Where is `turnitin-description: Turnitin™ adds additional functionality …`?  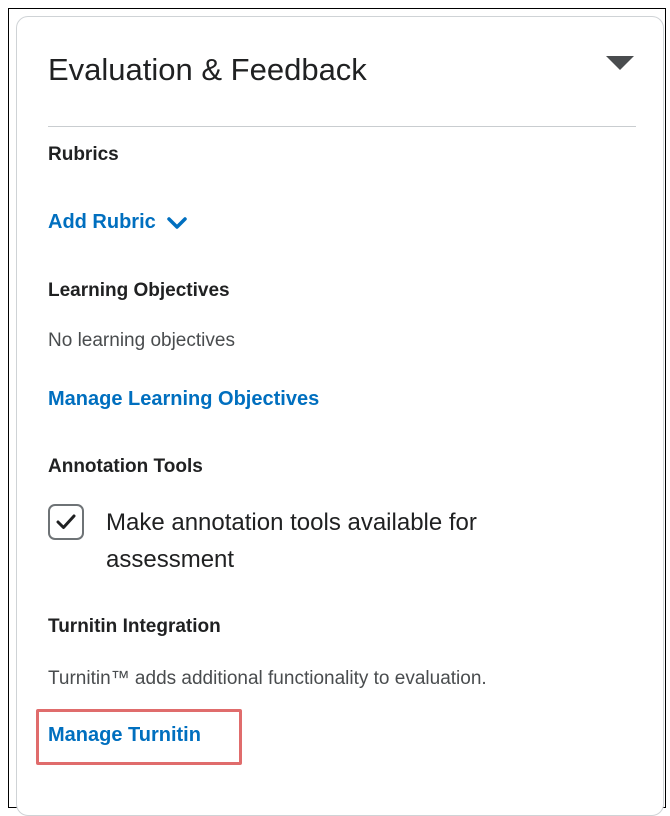
turnitin-description: Turnitin™ adds additional functionality … is located at coordinates (267, 678).